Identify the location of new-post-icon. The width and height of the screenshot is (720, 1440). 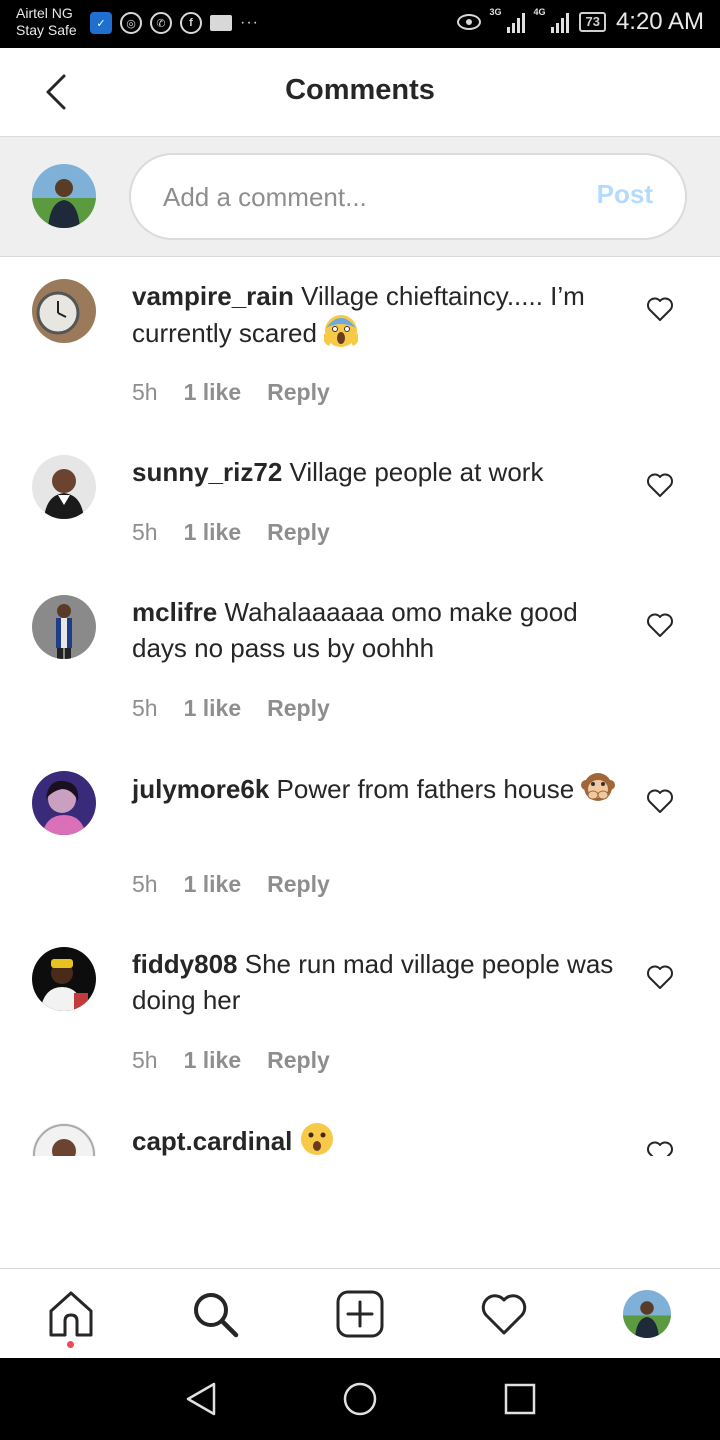
(360, 1314).